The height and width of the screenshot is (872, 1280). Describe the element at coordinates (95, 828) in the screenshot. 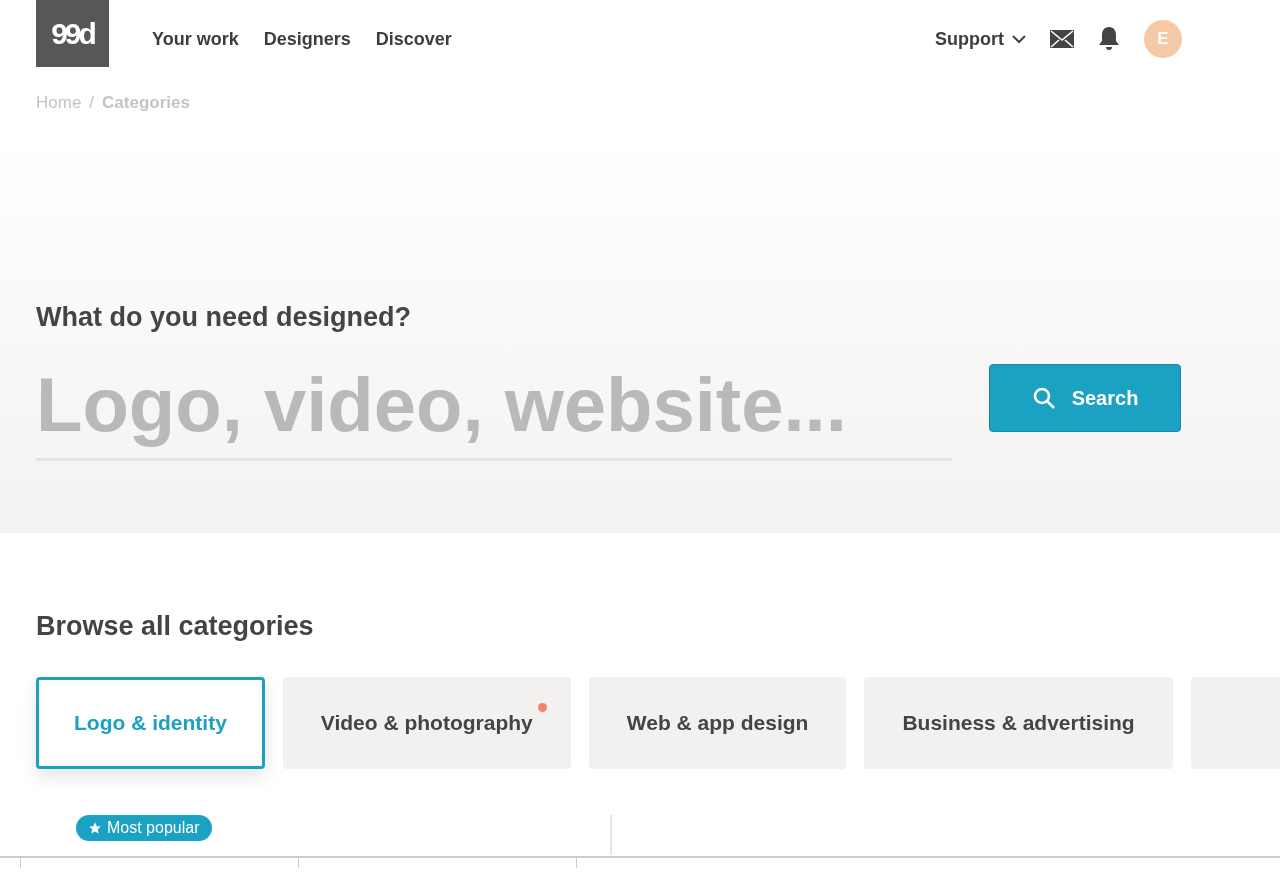

I see `star-icon` at that location.